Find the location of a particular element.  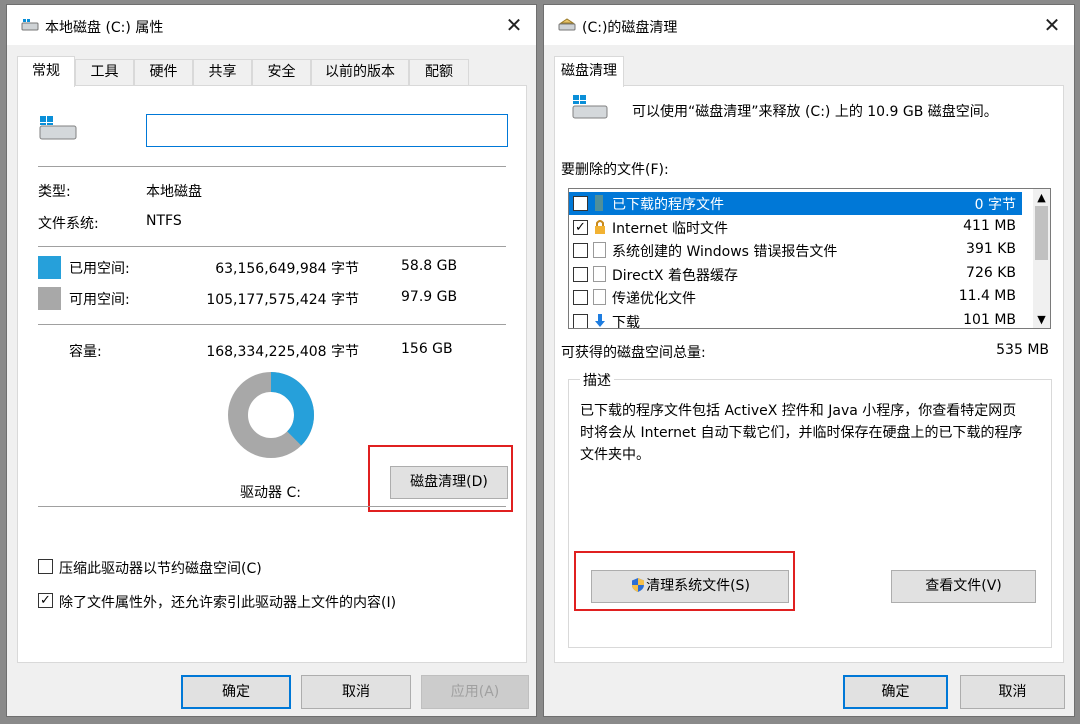

free-space-size: 97.9 GB is located at coordinates (429, 297).